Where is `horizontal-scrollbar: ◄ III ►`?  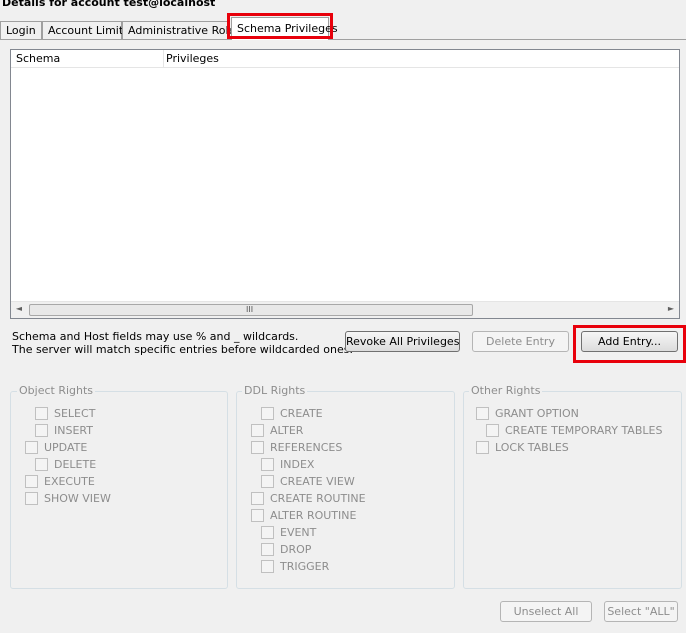 horizontal-scrollbar: ◄ III ► is located at coordinates (345, 309).